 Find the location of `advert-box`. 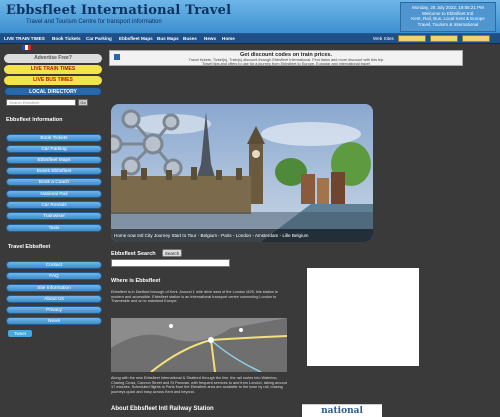

advert-box is located at coordinates (363, 317).